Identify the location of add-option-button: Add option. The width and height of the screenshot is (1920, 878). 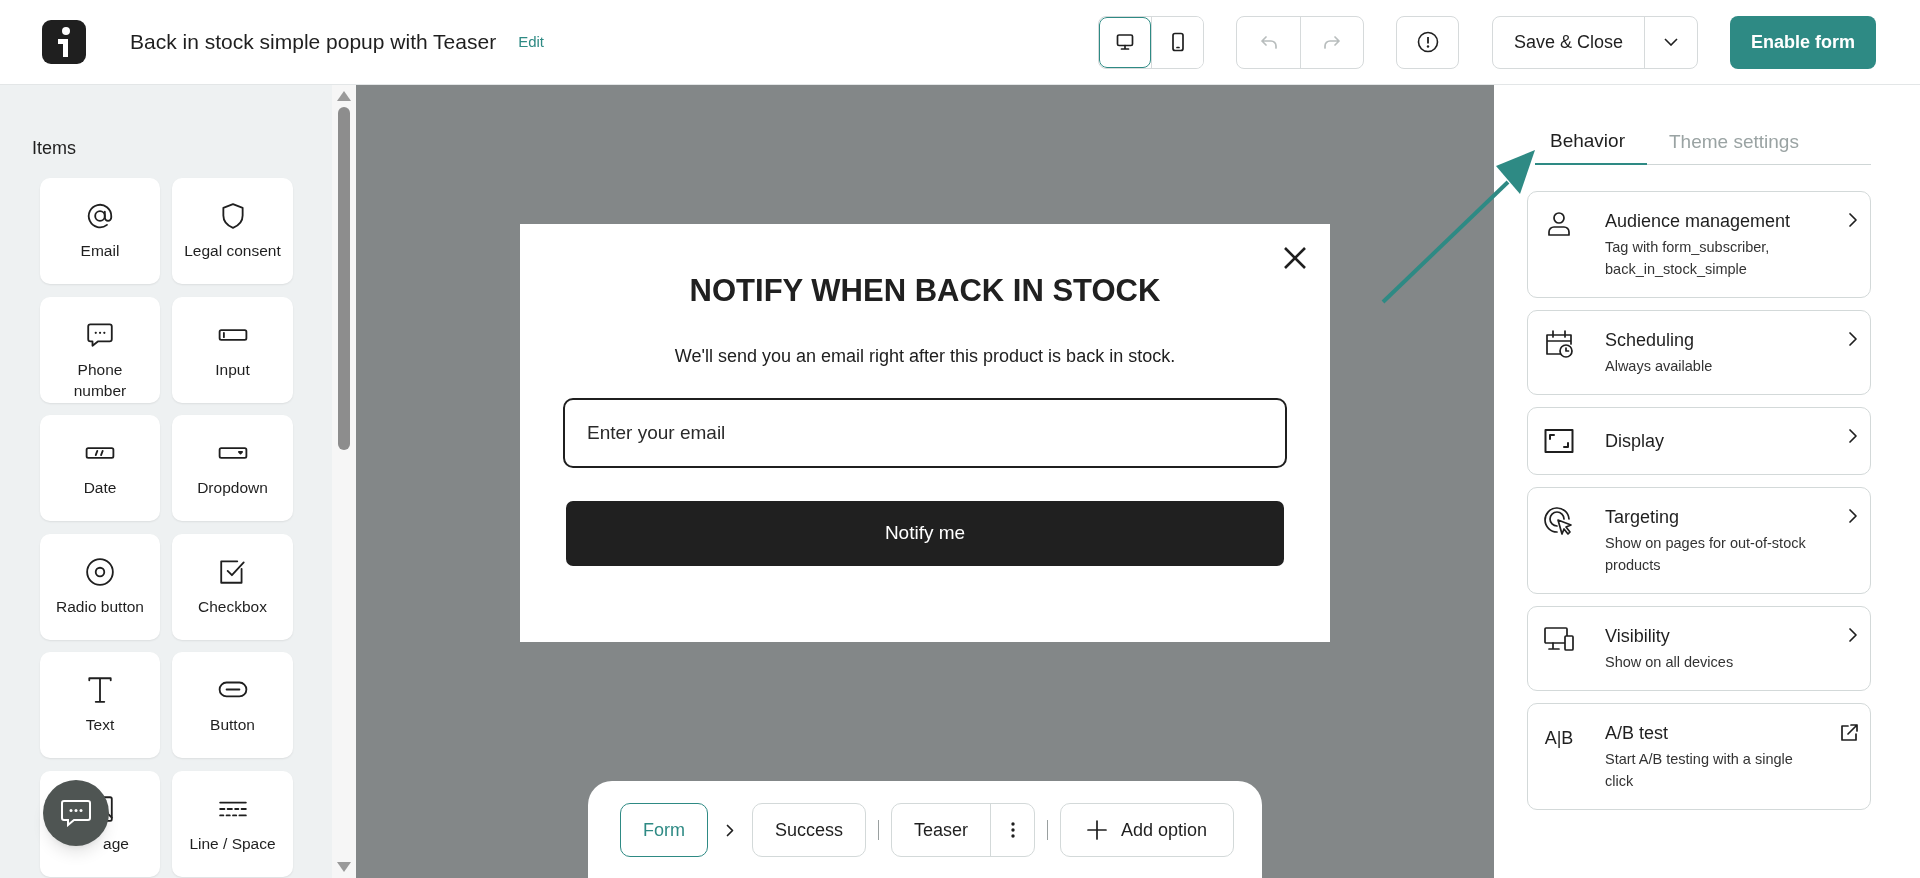
(1147, 830).